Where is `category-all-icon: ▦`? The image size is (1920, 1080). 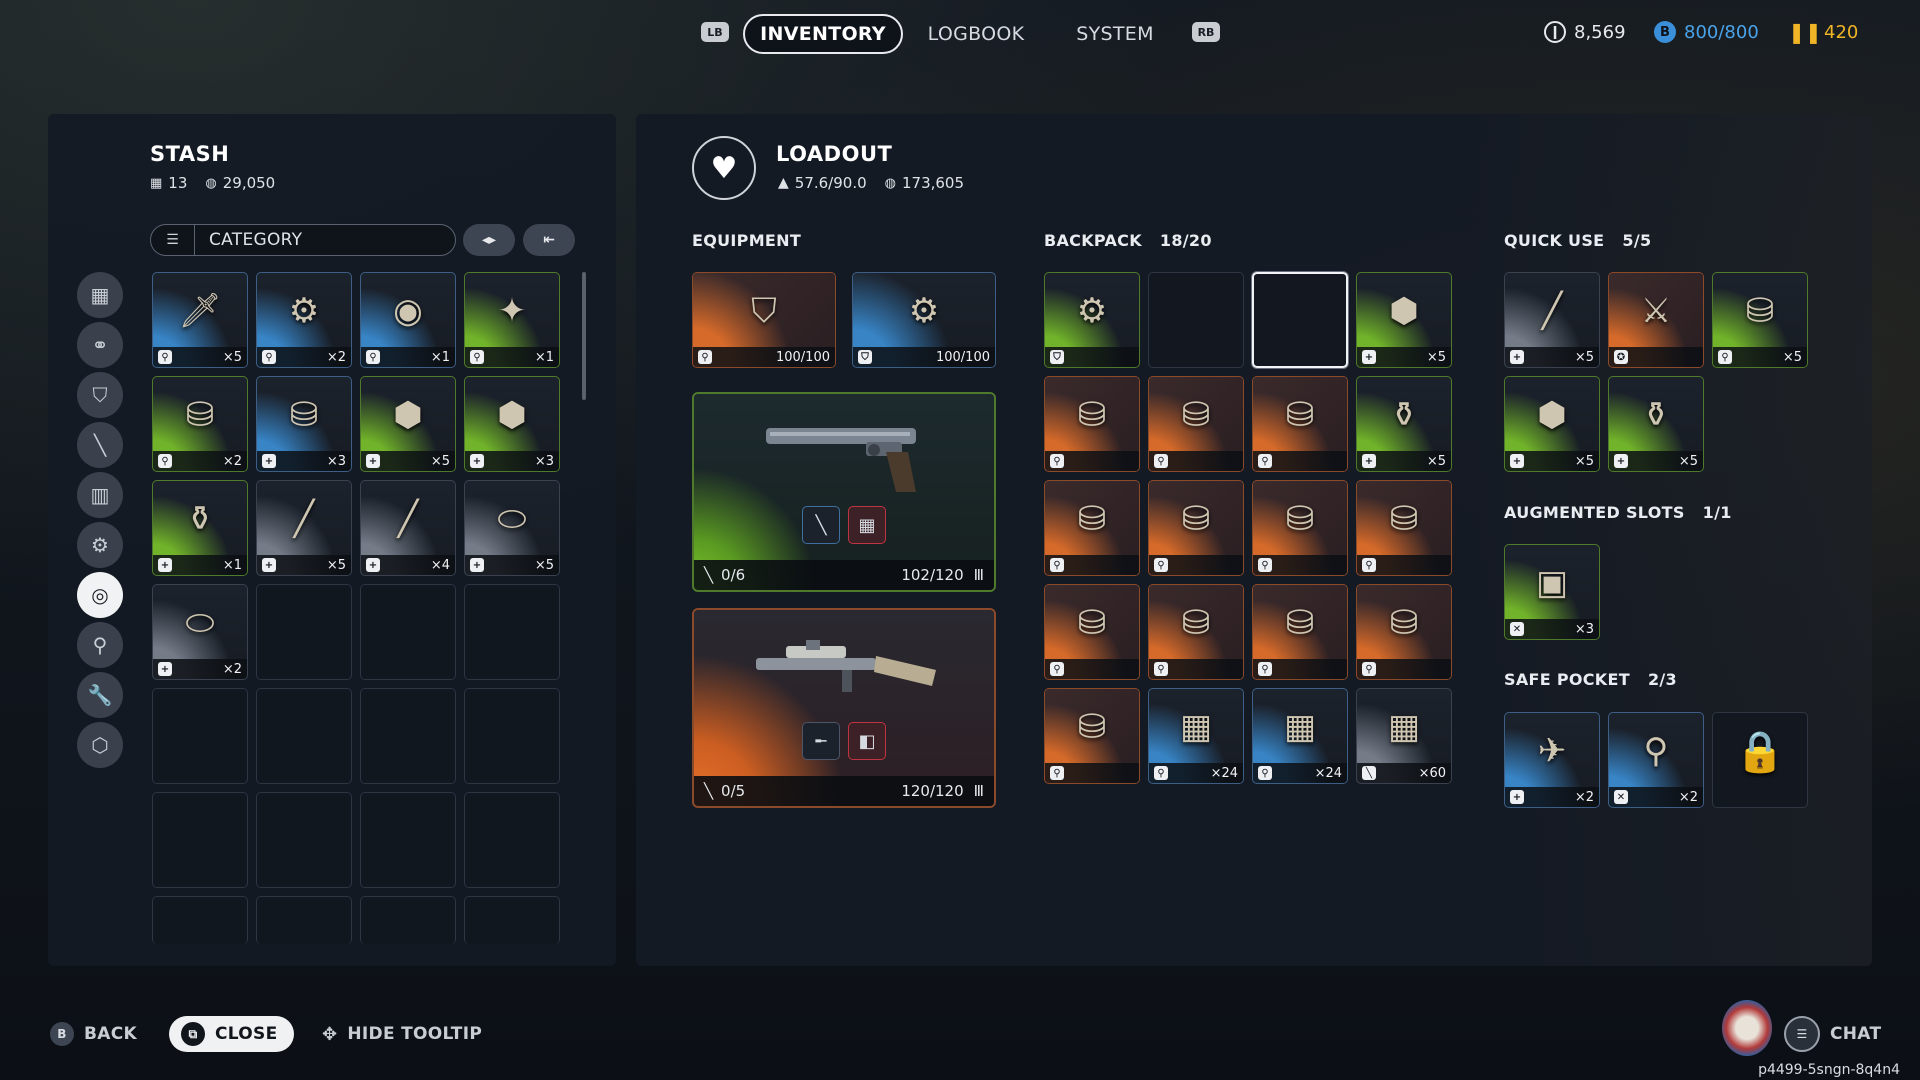
category-all-icon: ▦ is located at coordinates (100, 295).